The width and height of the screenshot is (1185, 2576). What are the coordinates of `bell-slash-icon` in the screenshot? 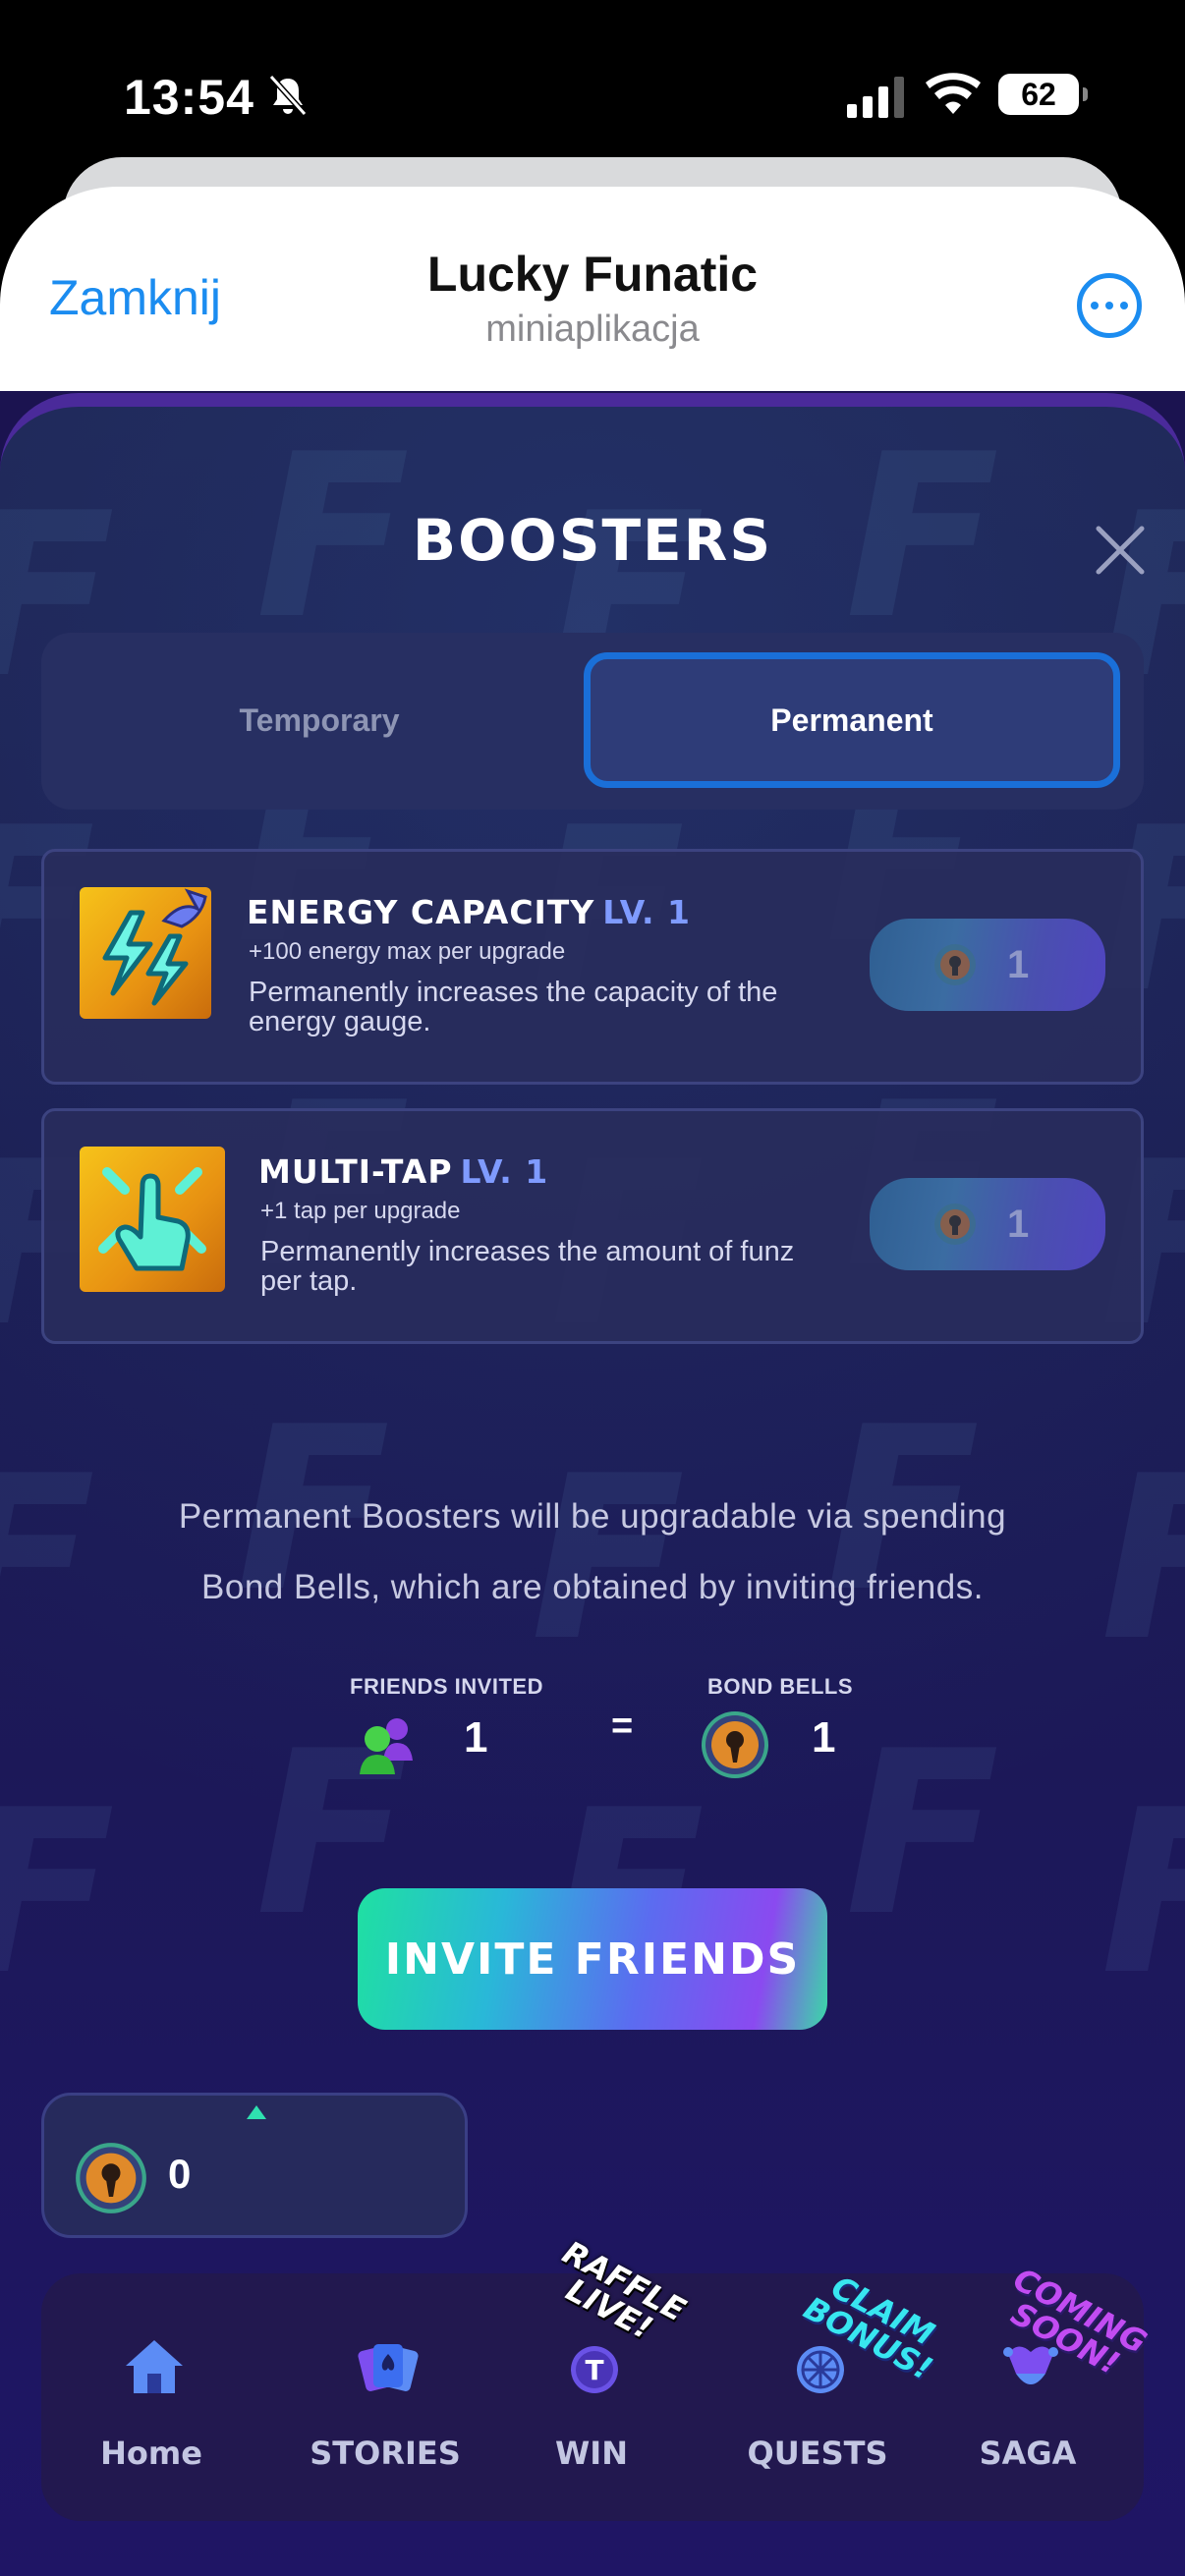 It's located at (288, 95).